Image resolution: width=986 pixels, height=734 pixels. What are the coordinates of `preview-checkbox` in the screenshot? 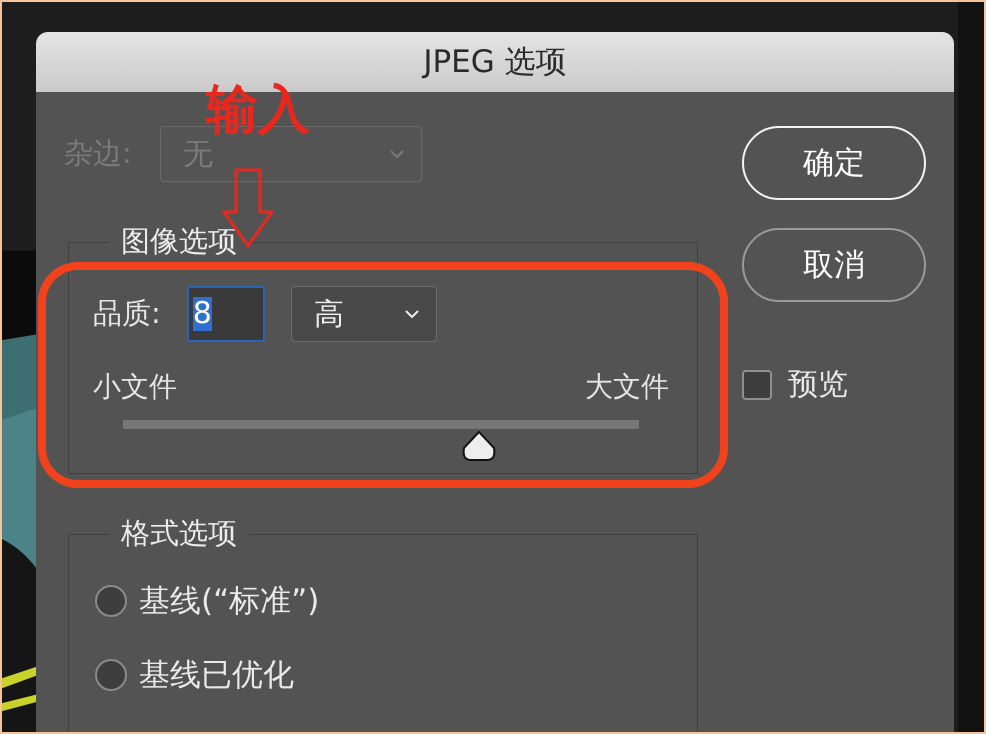 It's located at (757, 385).